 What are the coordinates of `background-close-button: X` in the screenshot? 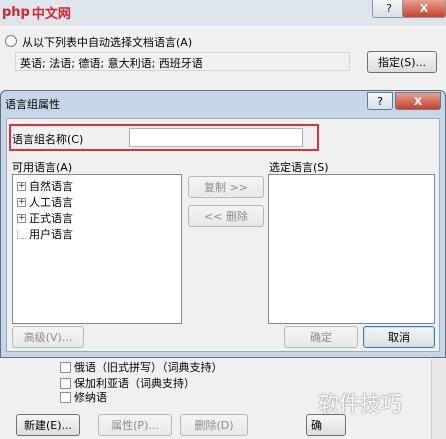 It's located at (424, 9).